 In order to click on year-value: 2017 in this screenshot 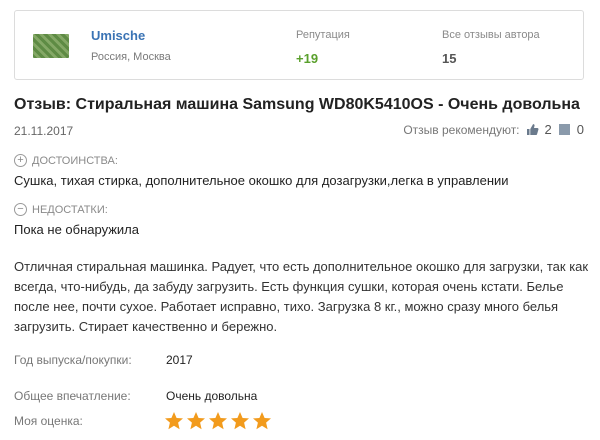, I will do `click(179, 360)`.